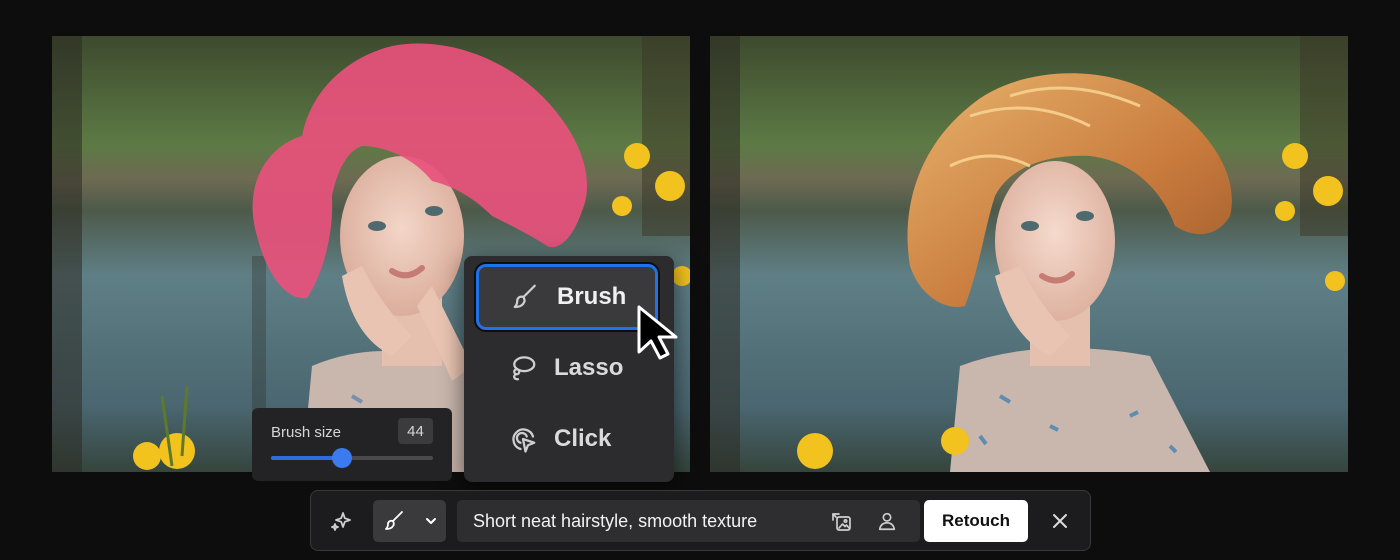 The height and width of the screenshot is (560, 1400). I want to click on image-reference-icon, so click(841, 522).